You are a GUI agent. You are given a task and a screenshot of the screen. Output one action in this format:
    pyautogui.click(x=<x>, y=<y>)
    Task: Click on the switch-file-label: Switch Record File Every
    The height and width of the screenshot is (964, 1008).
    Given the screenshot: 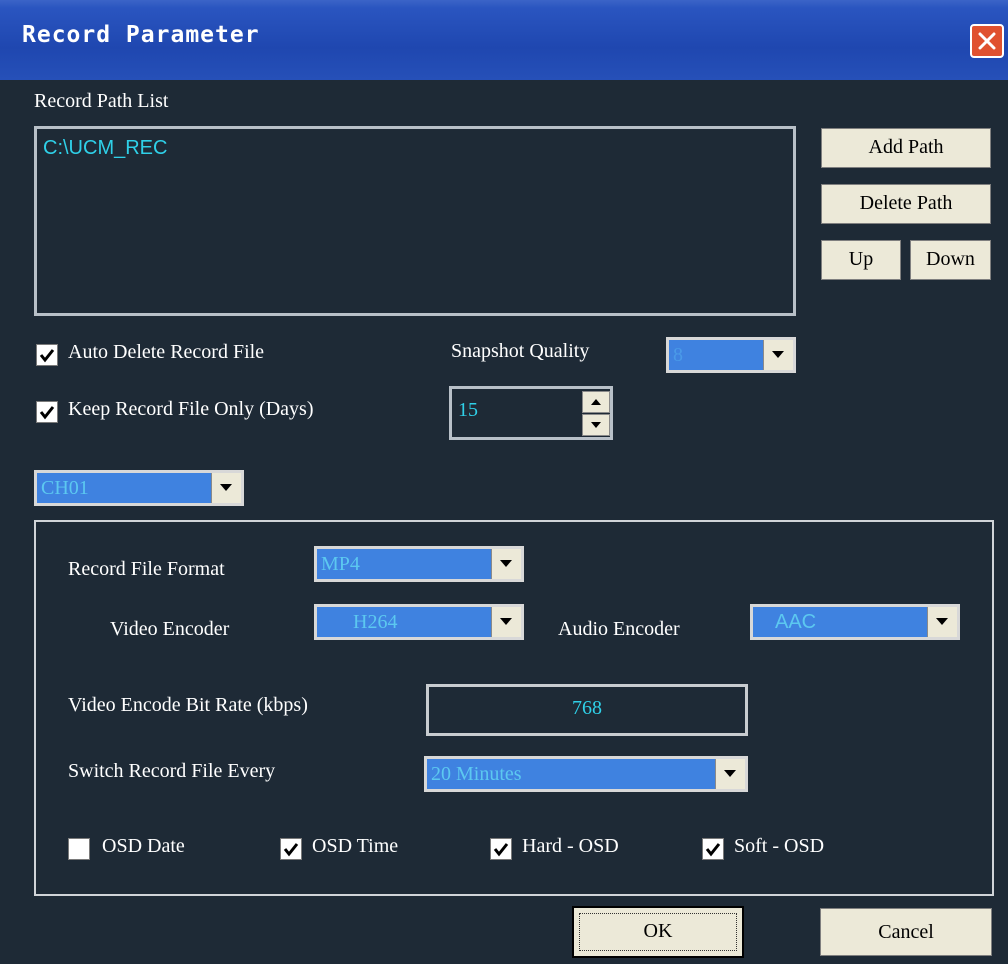 What is the action you would take?
    pyautogui.click(x=172, y=771)
    